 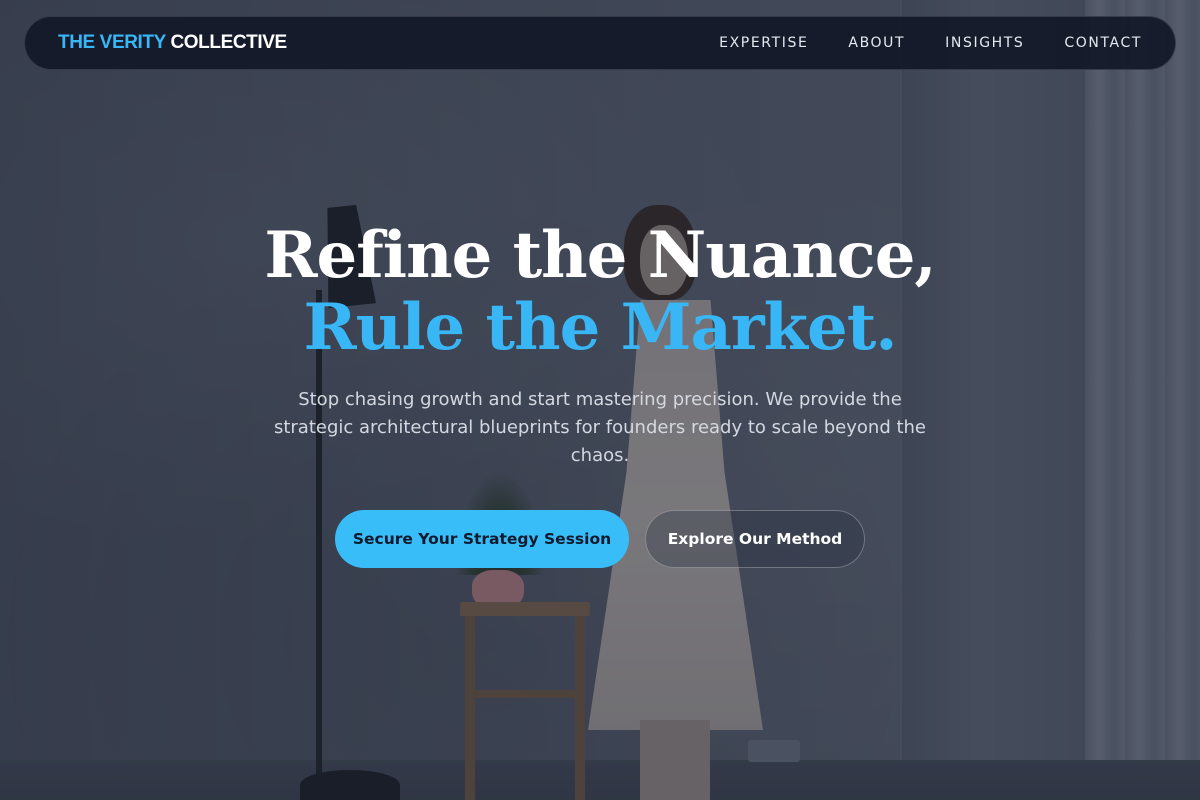 I want to click on nav-link-about: ABOUT, so click(x=876, y=43).